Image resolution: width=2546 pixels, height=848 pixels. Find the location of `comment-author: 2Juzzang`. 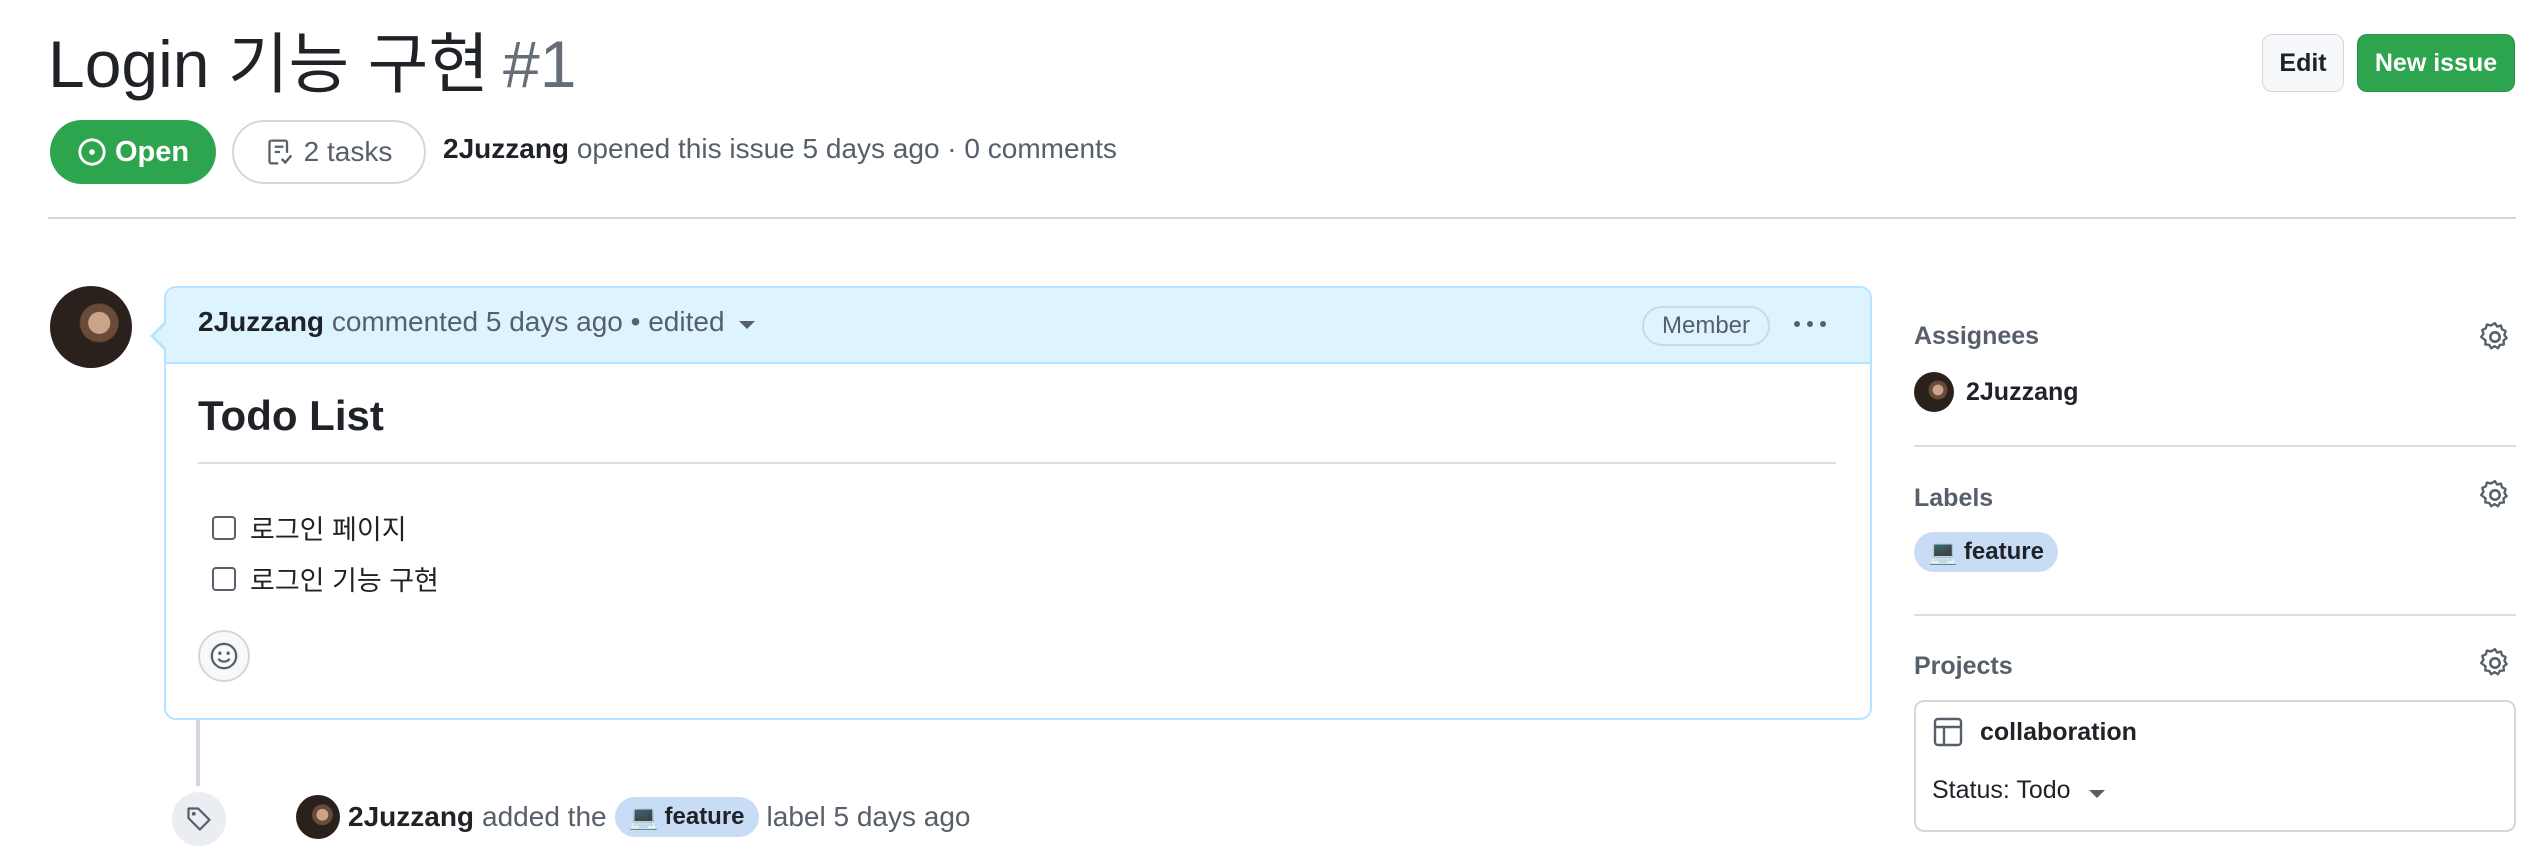

comment-author: 2Juzzang is located at coordinates (261, 322).